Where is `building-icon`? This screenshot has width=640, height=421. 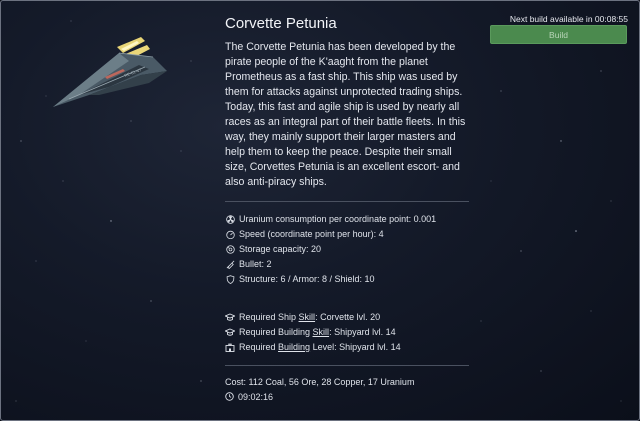
building-icon is located at coordinates (230, 347).